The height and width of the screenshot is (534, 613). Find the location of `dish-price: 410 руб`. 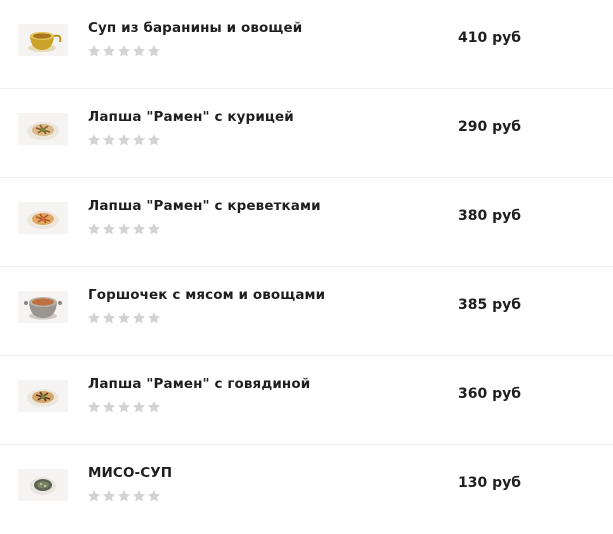

dish-price: 410 руб is located at coordinates (490, 38).